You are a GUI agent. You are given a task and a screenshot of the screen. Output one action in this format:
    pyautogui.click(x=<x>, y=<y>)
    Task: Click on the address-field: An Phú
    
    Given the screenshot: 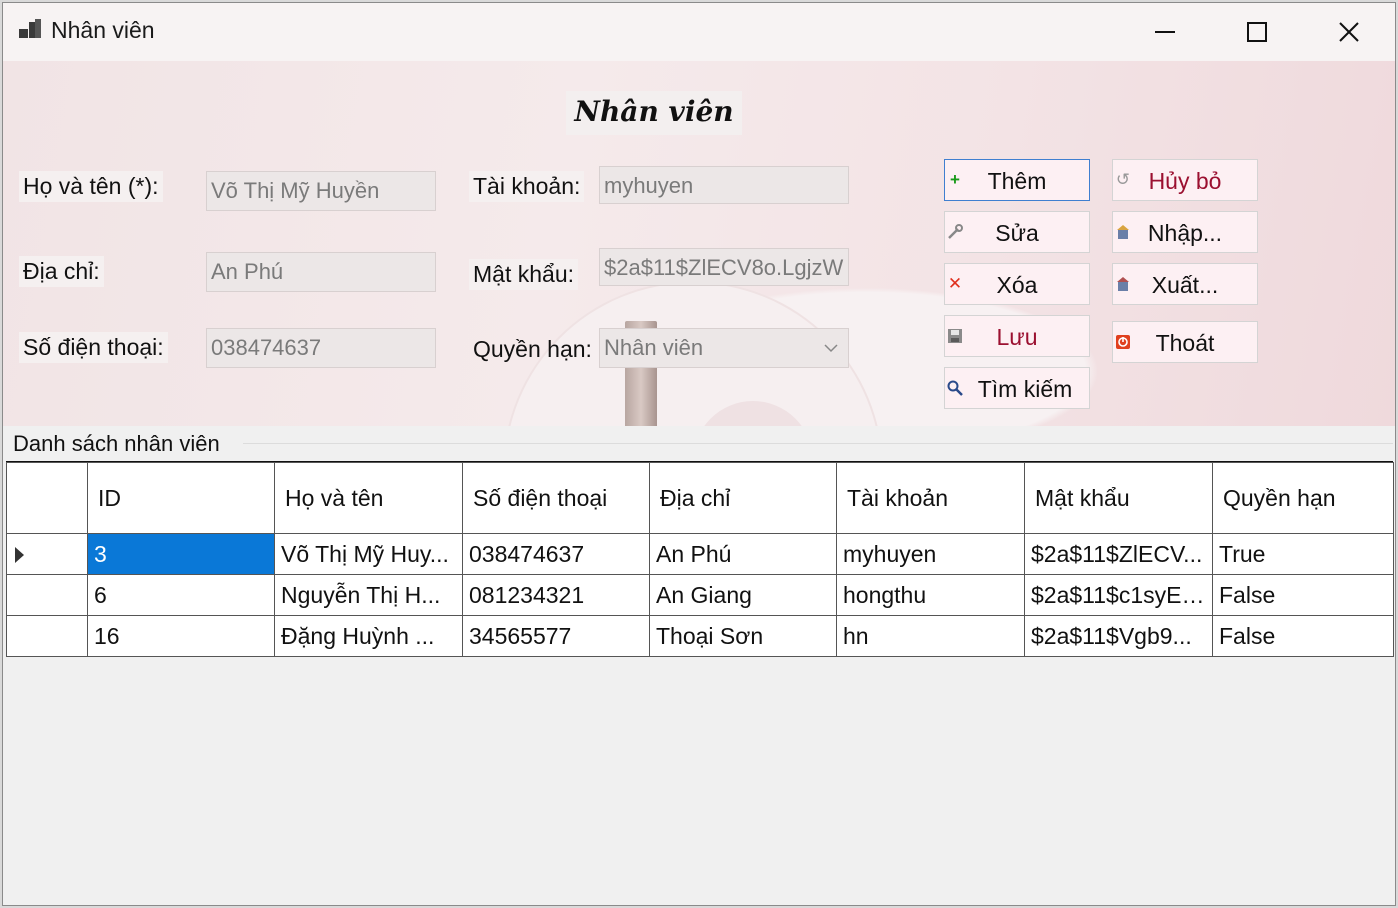 What is the action you would take?
    pyautogui.click(x=321, y=272)
    